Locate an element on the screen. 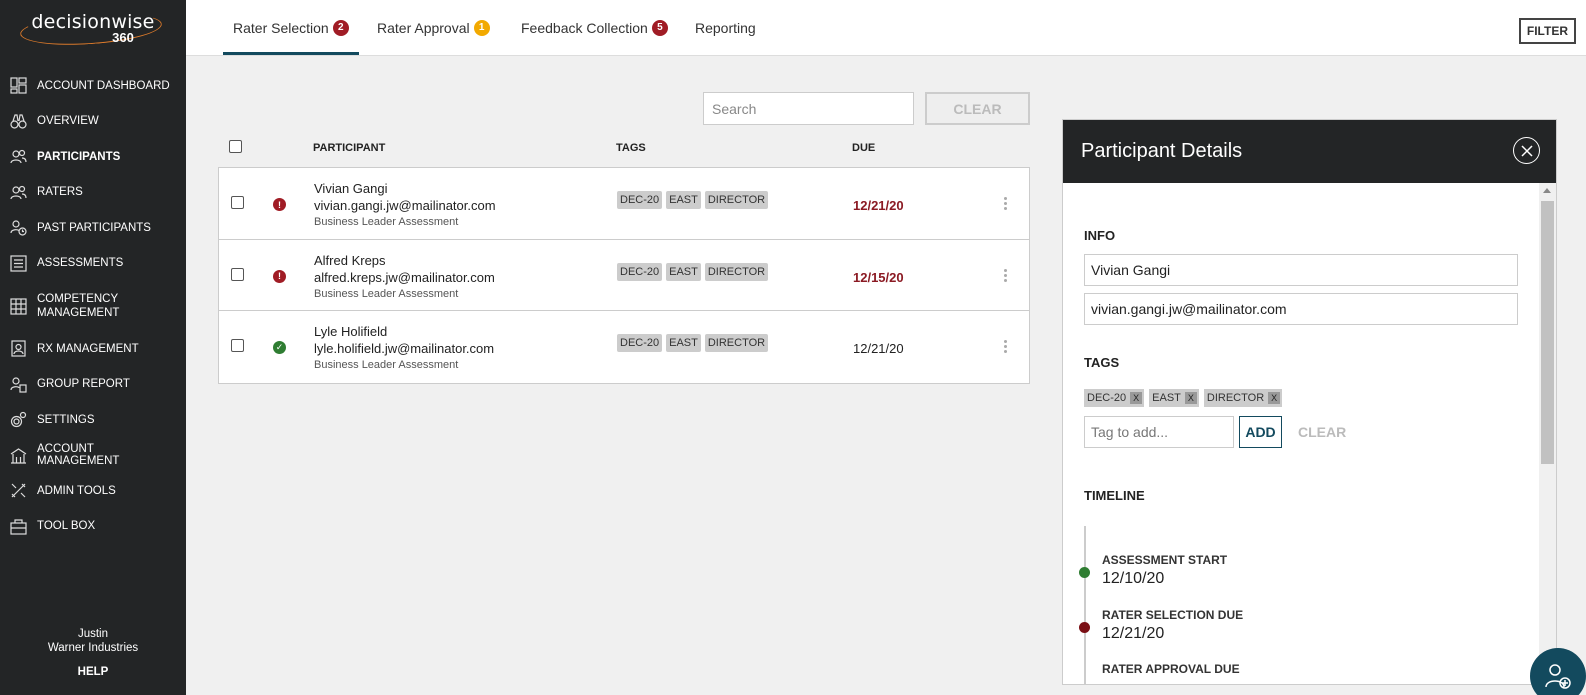 This screenshot has height=695, width=1586. sidebar-item-assessments: ASSESSMENTS is located at coordinates (93, 264).